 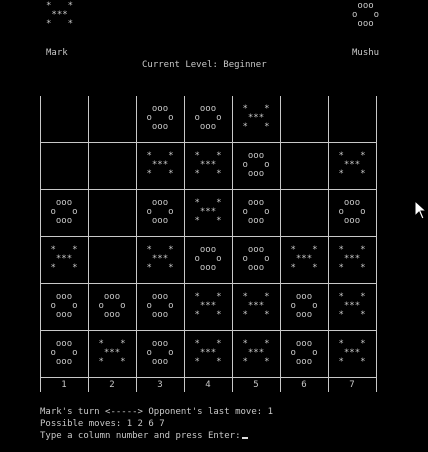 I want to click on mouse-pointer-icon, so click(x=421, y=210).